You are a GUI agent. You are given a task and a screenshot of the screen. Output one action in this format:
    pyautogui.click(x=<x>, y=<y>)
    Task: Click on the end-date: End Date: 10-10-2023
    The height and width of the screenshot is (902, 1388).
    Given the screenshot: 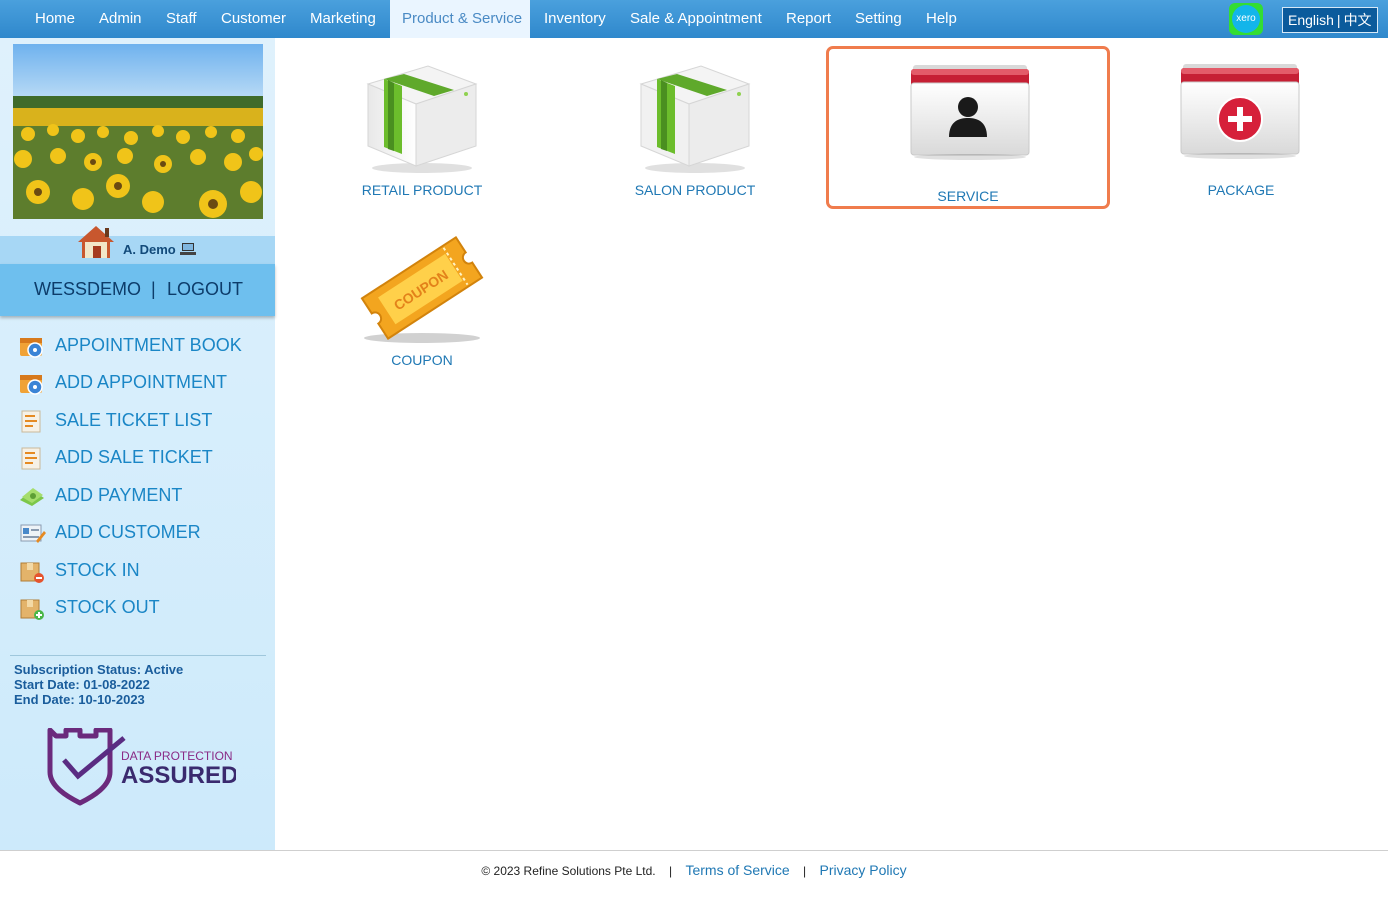 What is the action you would take?
    pyautogui.click(x=79, y=699)
    